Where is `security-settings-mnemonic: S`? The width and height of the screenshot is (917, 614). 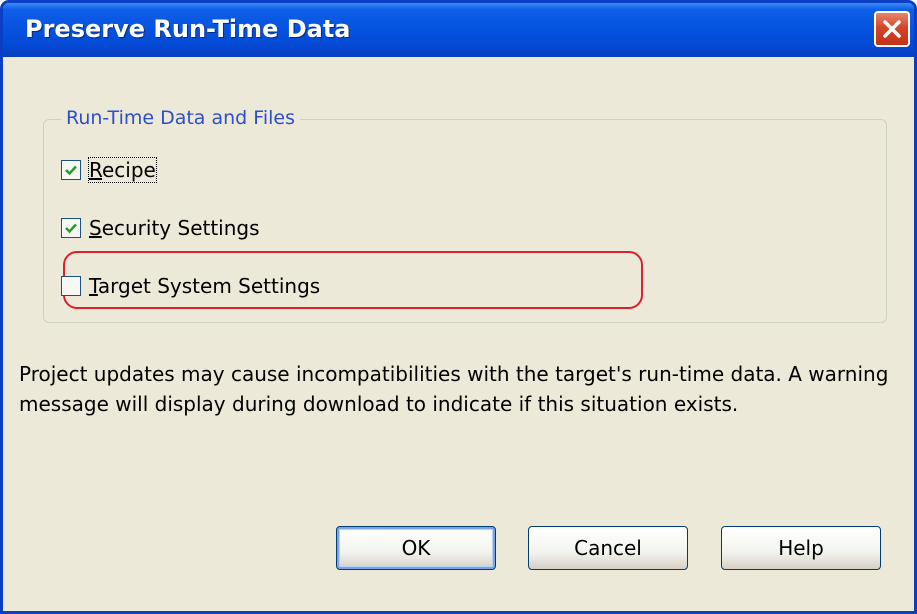 security-settings-mnemonic: S is located at coordinates (95, 228).